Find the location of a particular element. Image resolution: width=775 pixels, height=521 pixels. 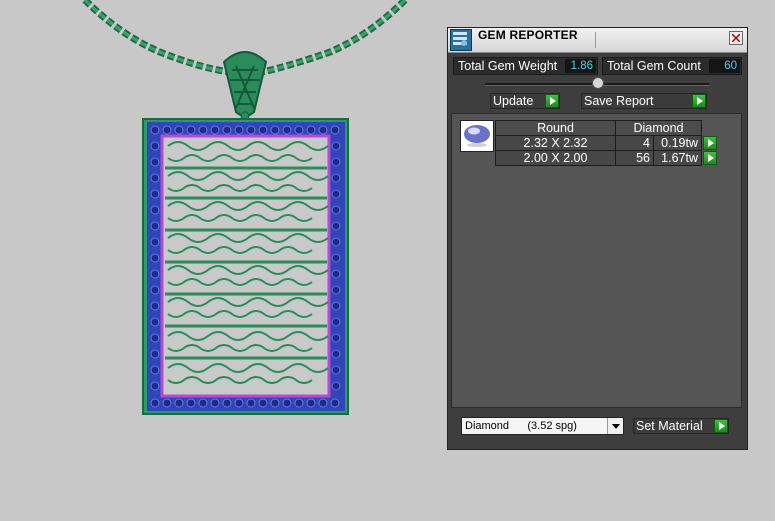

gem-count: 56 is located at coordinates (634, 158).